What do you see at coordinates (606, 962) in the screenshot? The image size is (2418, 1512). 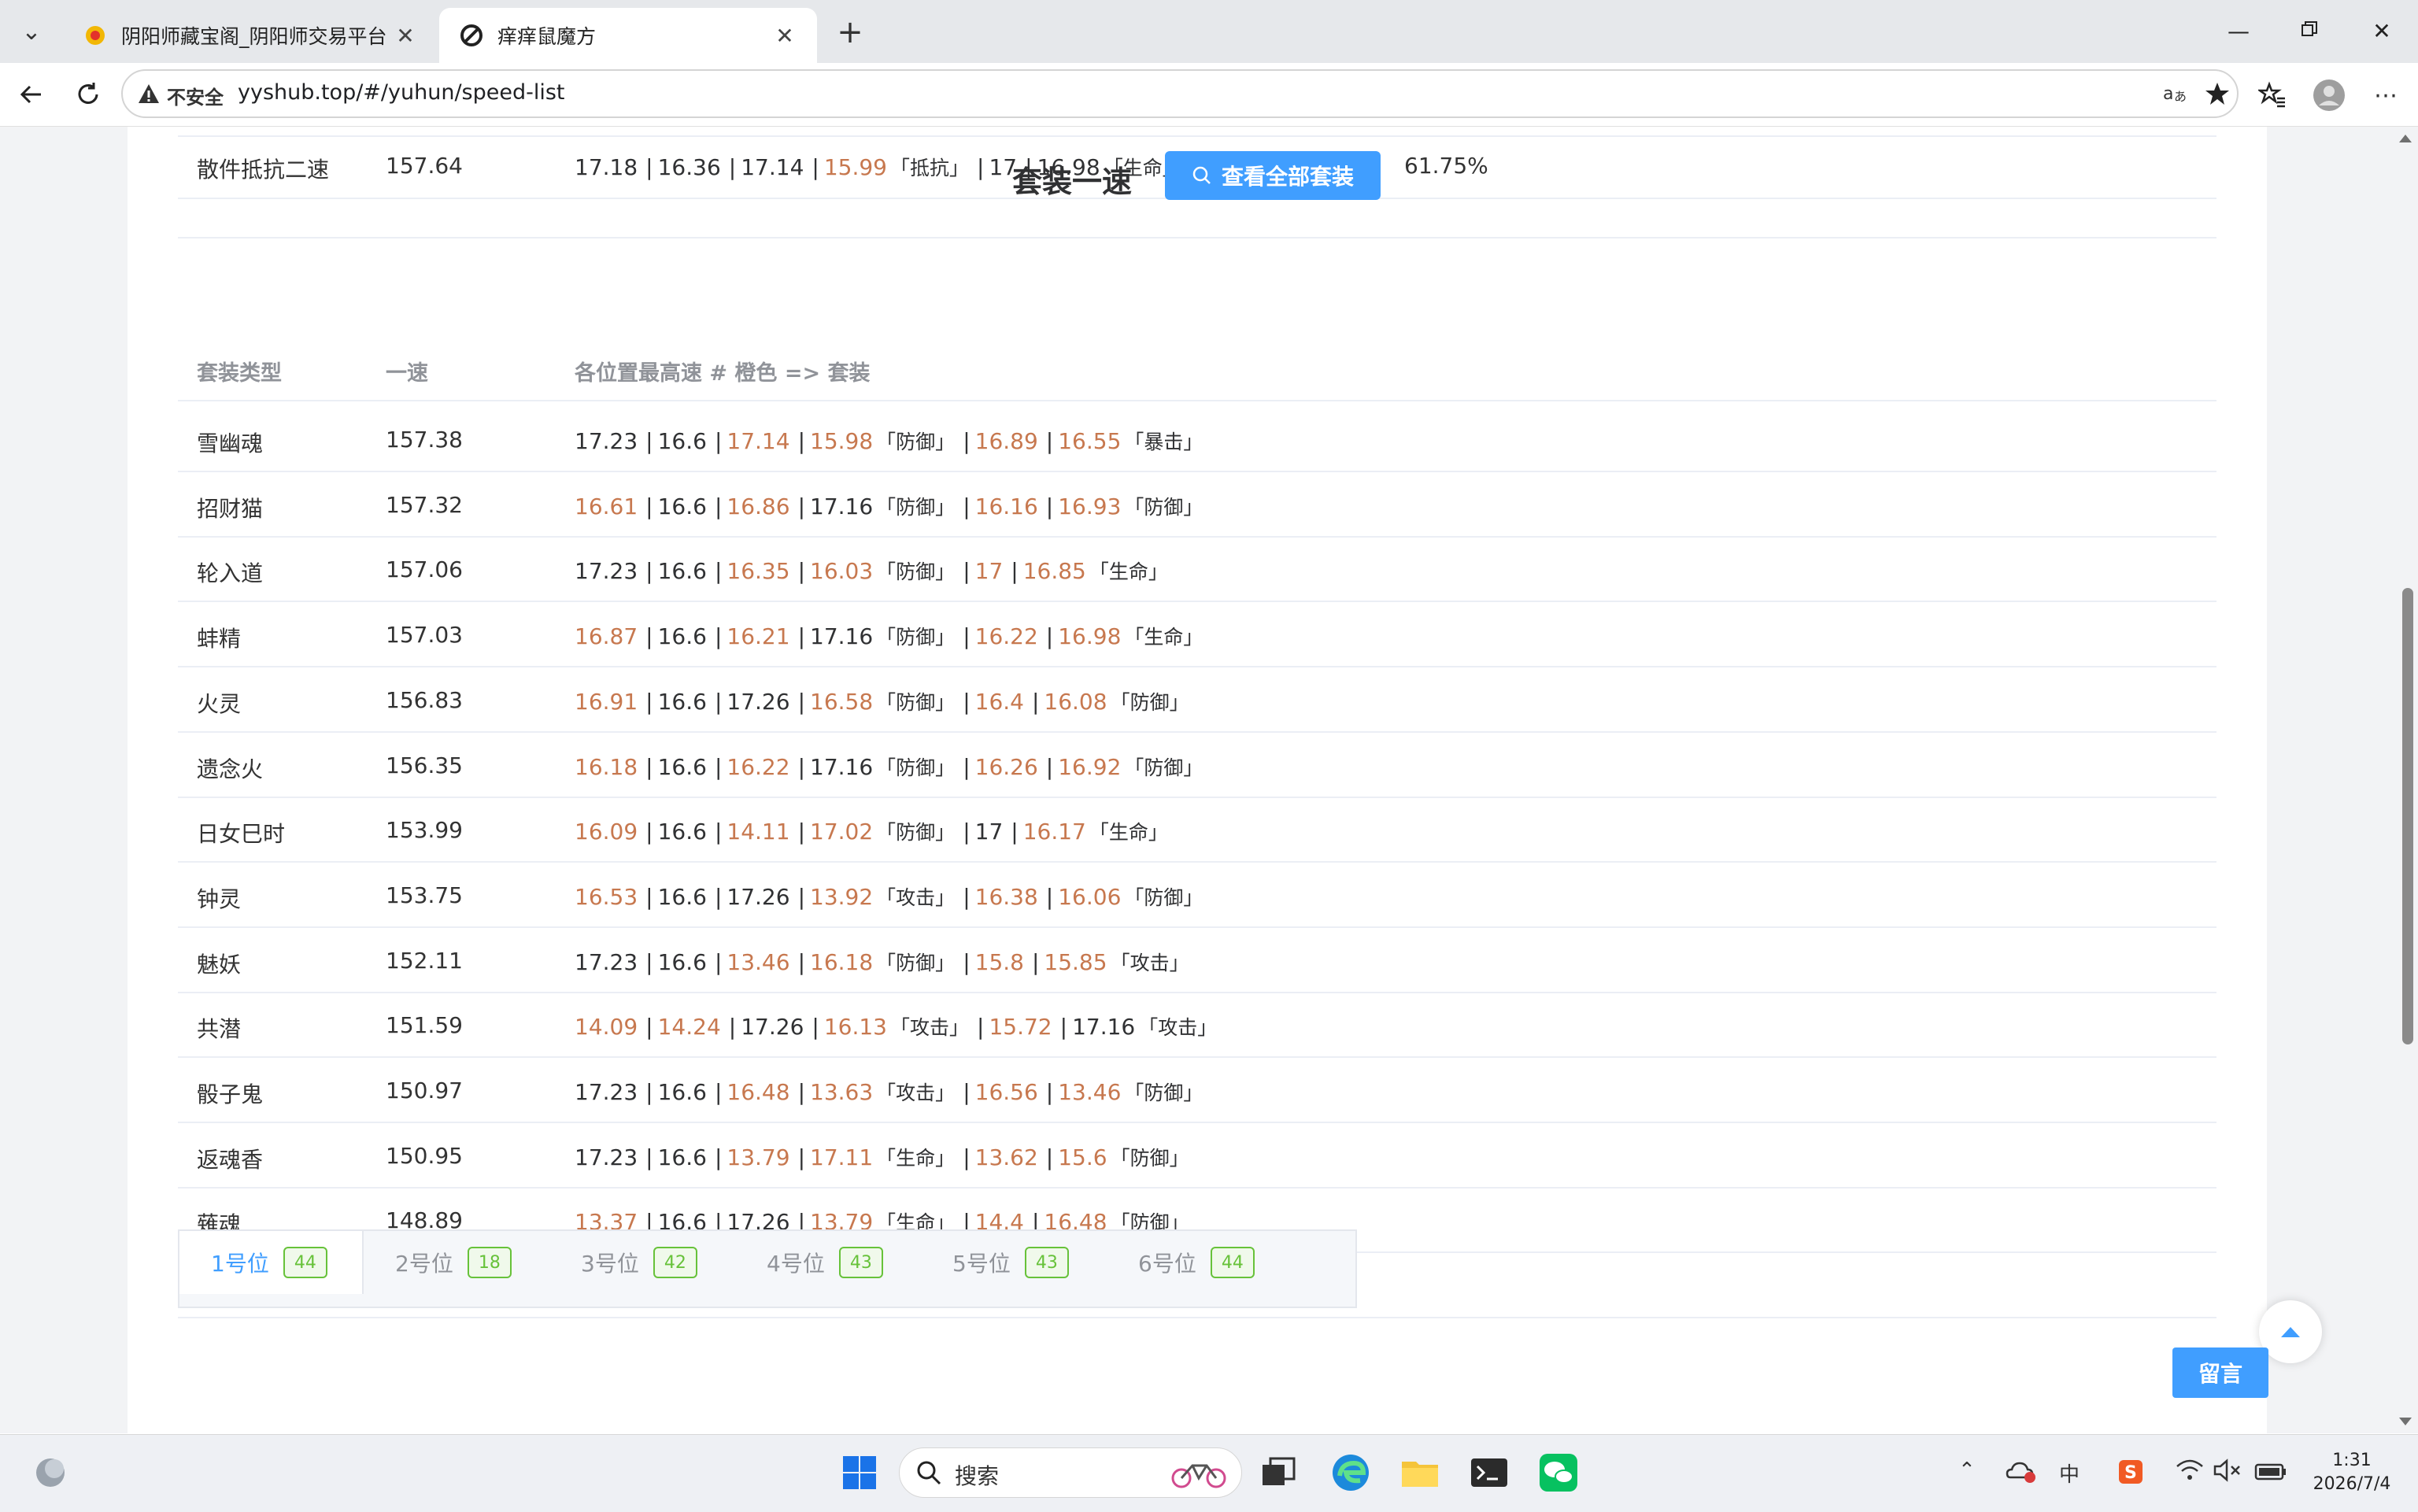 I see `slot-speed-value: 17.23` at bounding box center [606, 962].